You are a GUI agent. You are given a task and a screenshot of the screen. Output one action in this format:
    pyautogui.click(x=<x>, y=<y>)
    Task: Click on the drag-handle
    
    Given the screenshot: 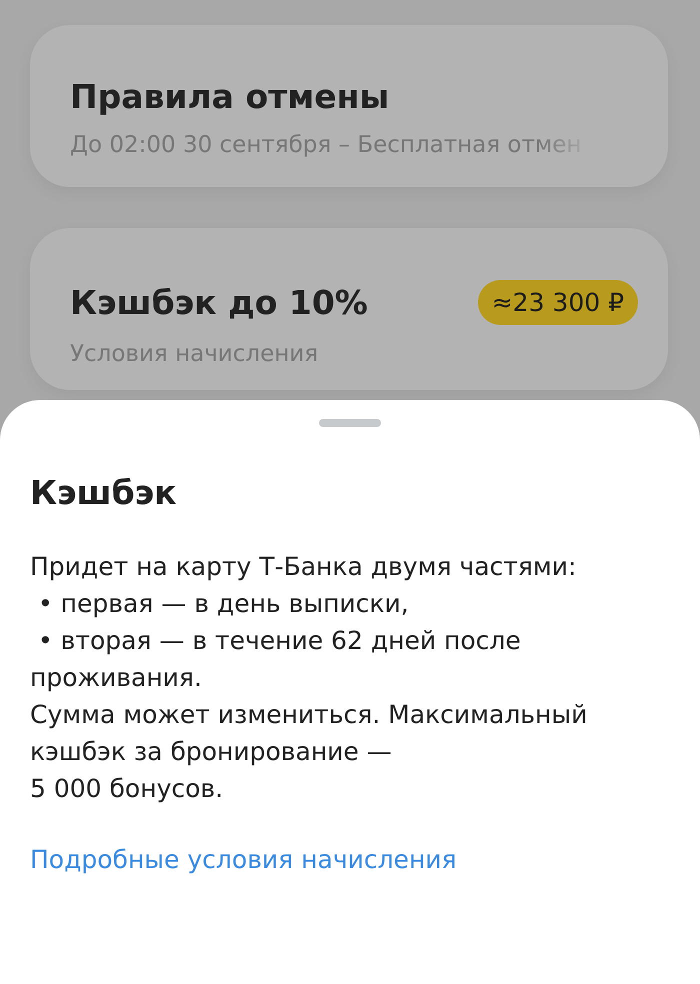 What is the action you would take?
    pyautogui.click(x=350, y=423)
    